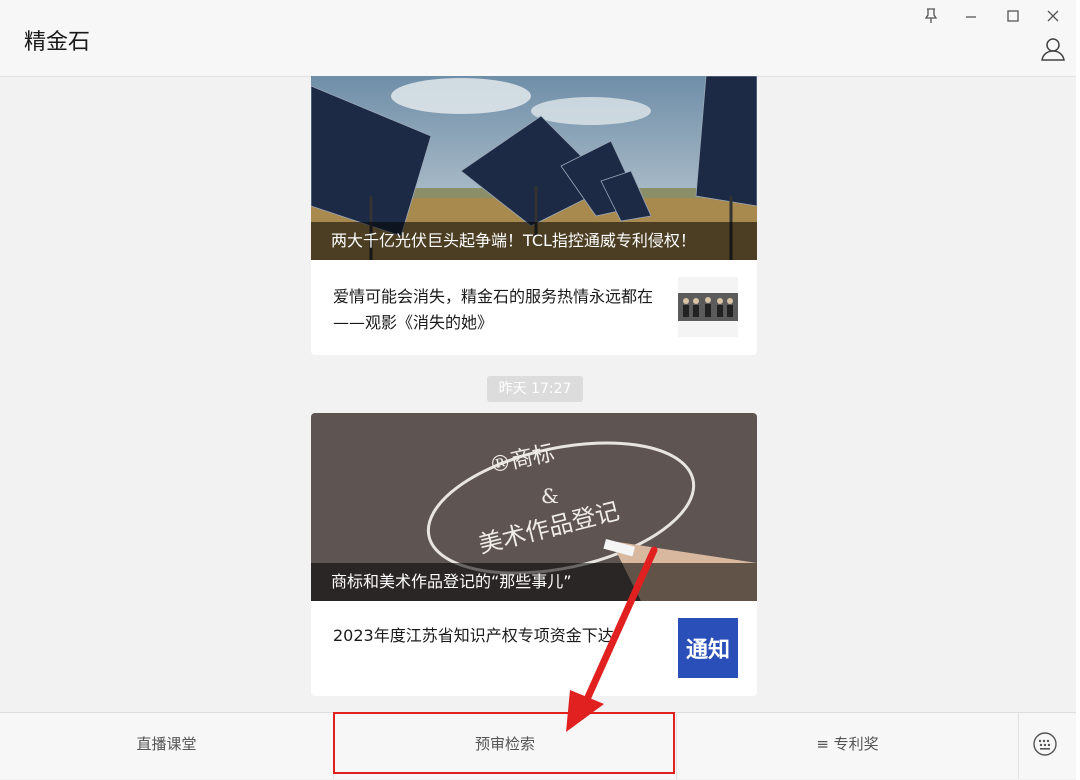 The image size is (1080, 780). What do you see at coordinates (708, 307) in the screenshot?
I see `thumbnail-image` at bounding box center [708, 307].